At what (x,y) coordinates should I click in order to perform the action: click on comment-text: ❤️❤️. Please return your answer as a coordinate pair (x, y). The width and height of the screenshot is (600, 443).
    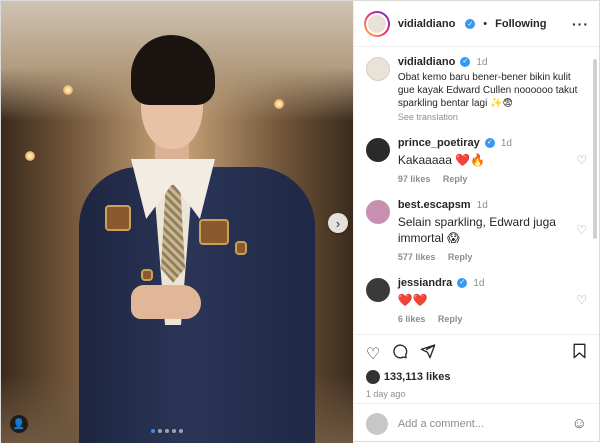
    Looking at the image, I should click on (412, 300).